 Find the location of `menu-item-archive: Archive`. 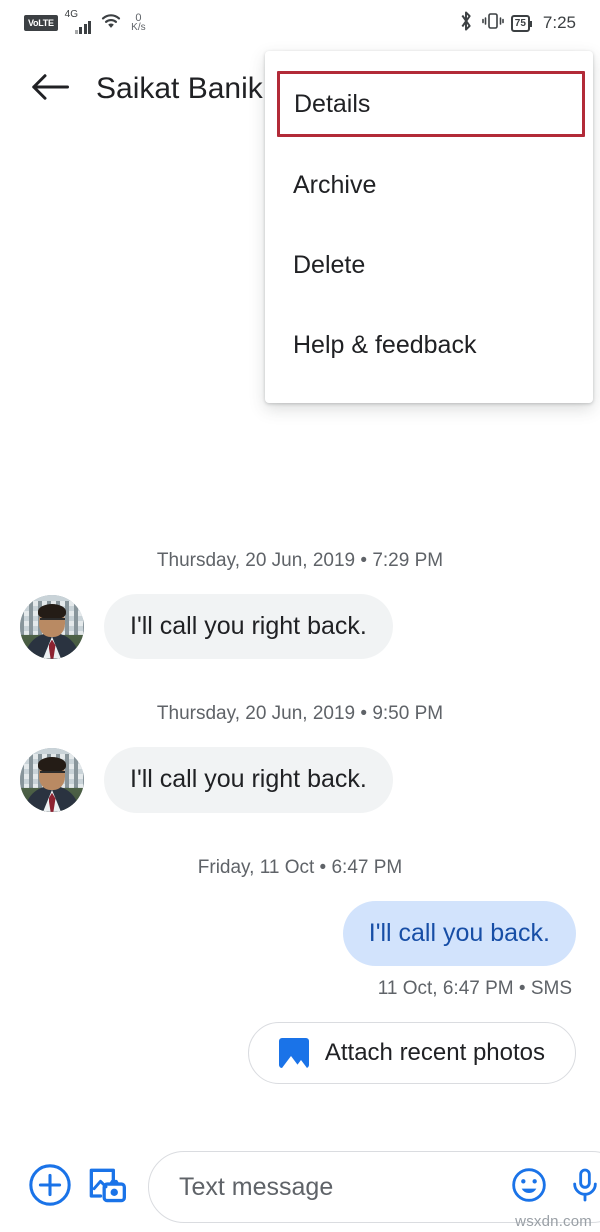

menu-item-archive: Archive is located at coordinates (429, 185).